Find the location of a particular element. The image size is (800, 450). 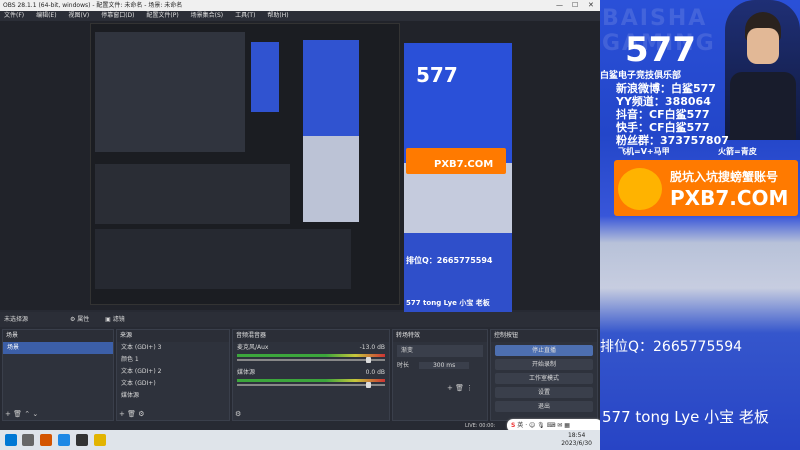

obs-icon is located at coordinates (82, 440).